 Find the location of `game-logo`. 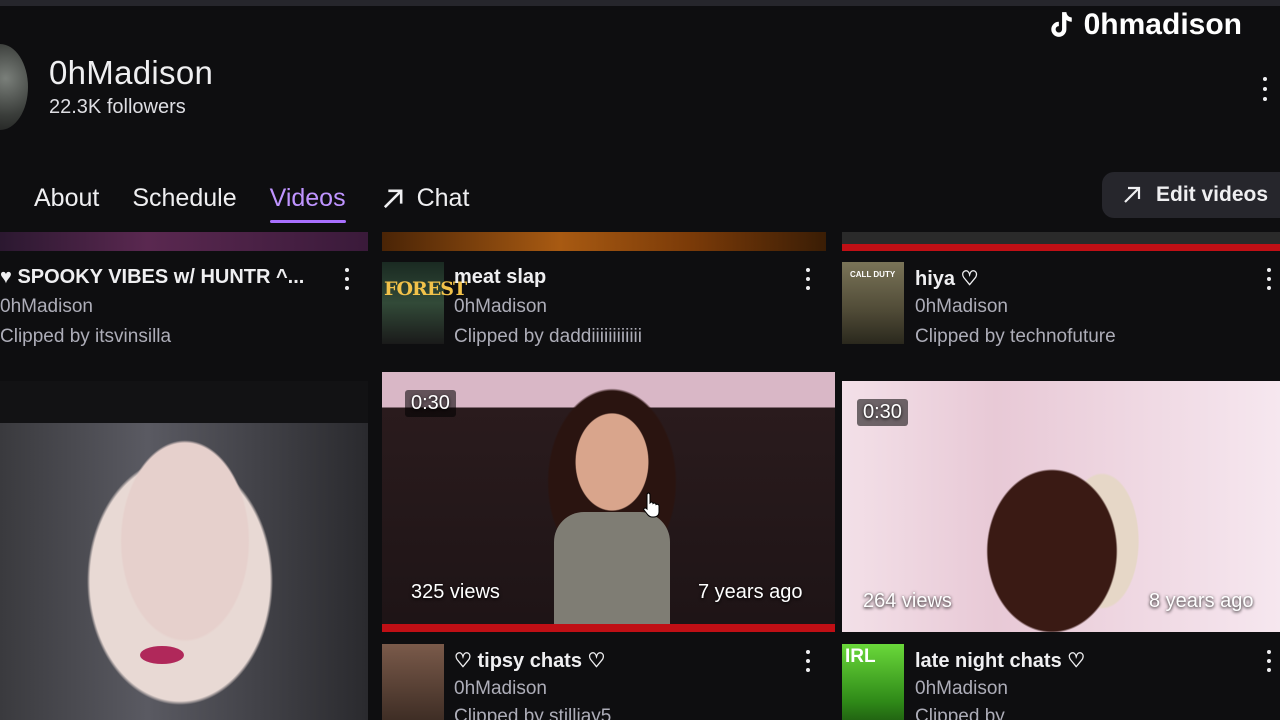

game-logo is located at coordinates (413, 682).